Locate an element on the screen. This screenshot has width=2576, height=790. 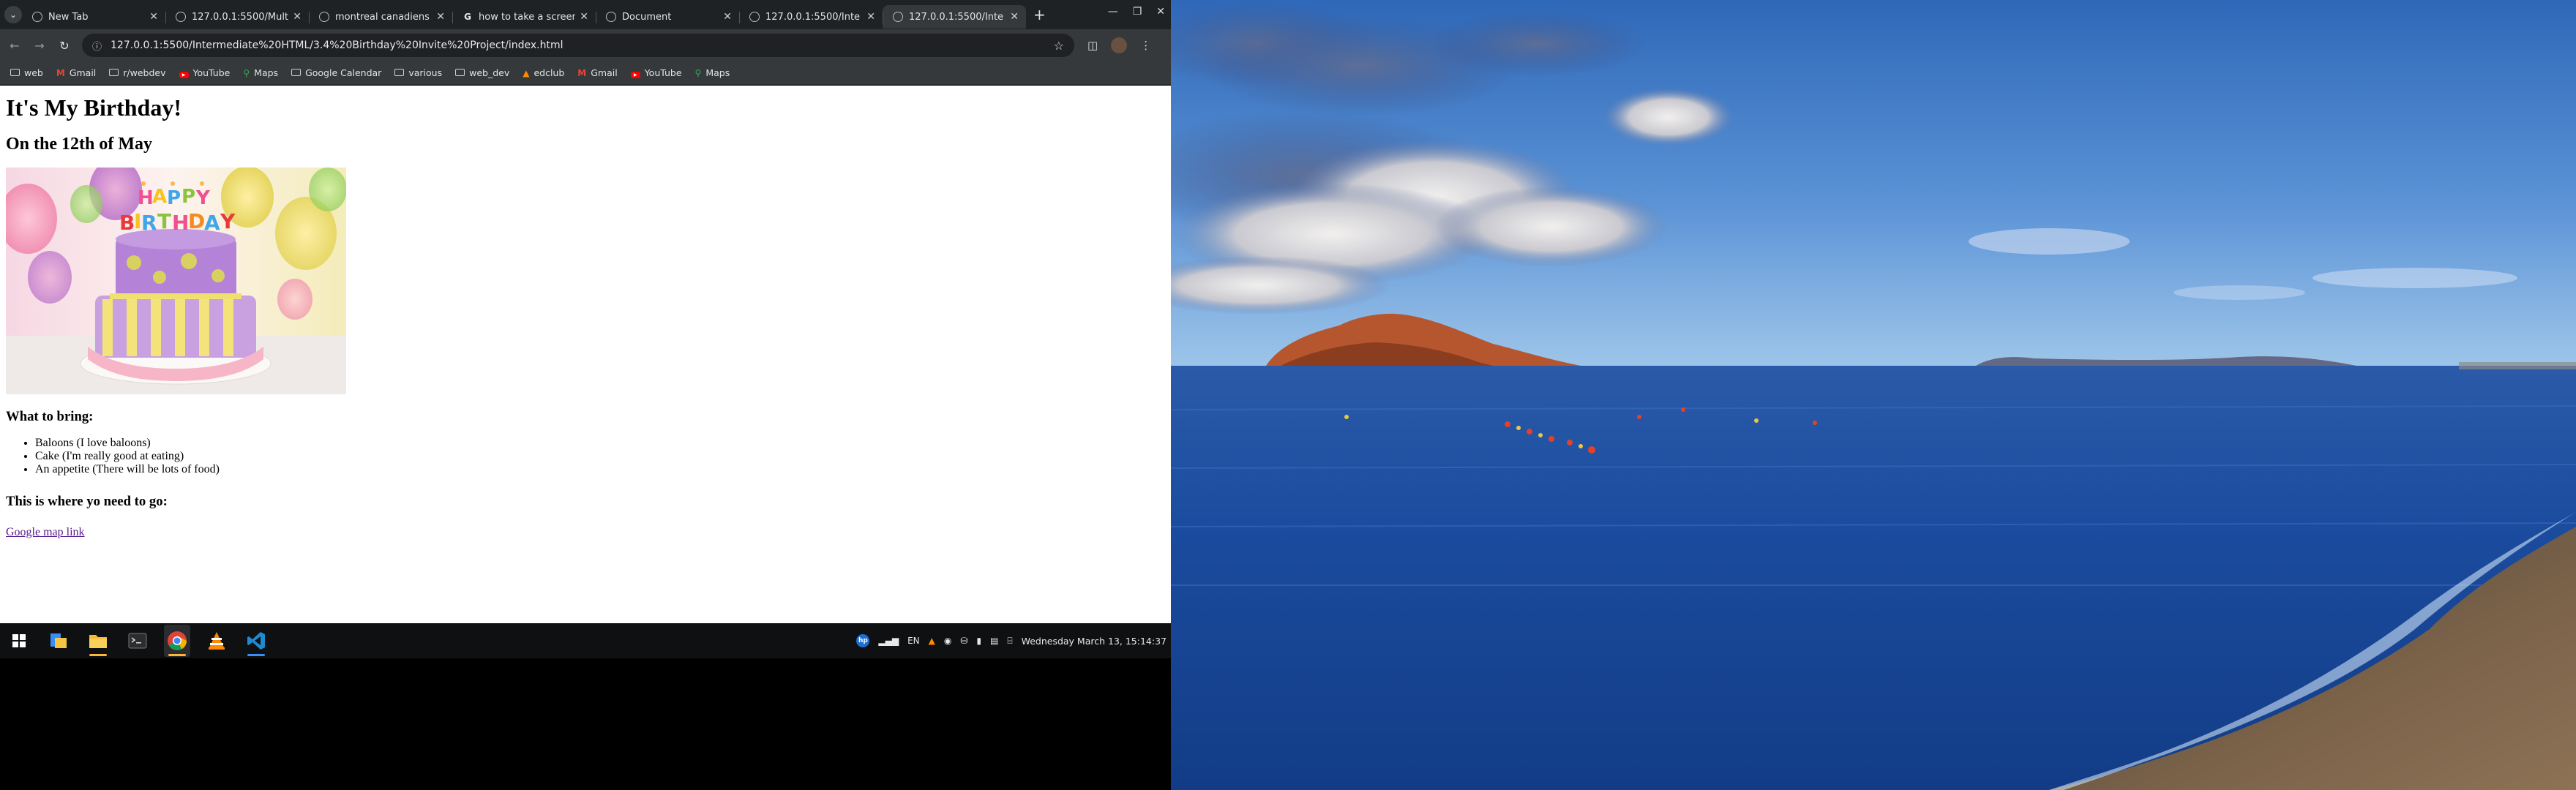
forward-button: → is located at coordinates (39, 46).